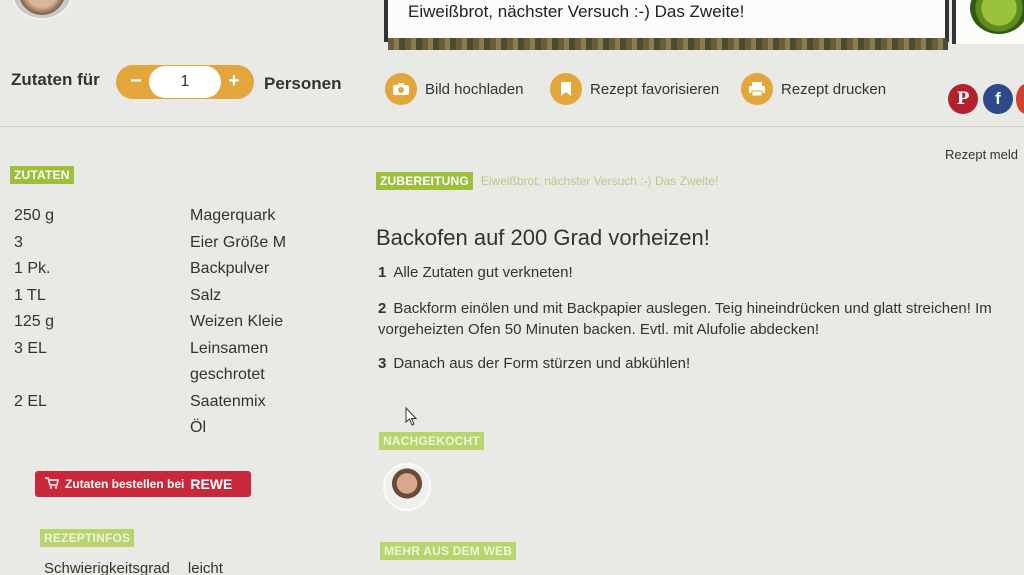 The height and width of the screenshot is (575, 1024). Describe the element at coordinates (238, 242) in the screenshot. I see `ingredient-name: Eier Größe M` at that location.